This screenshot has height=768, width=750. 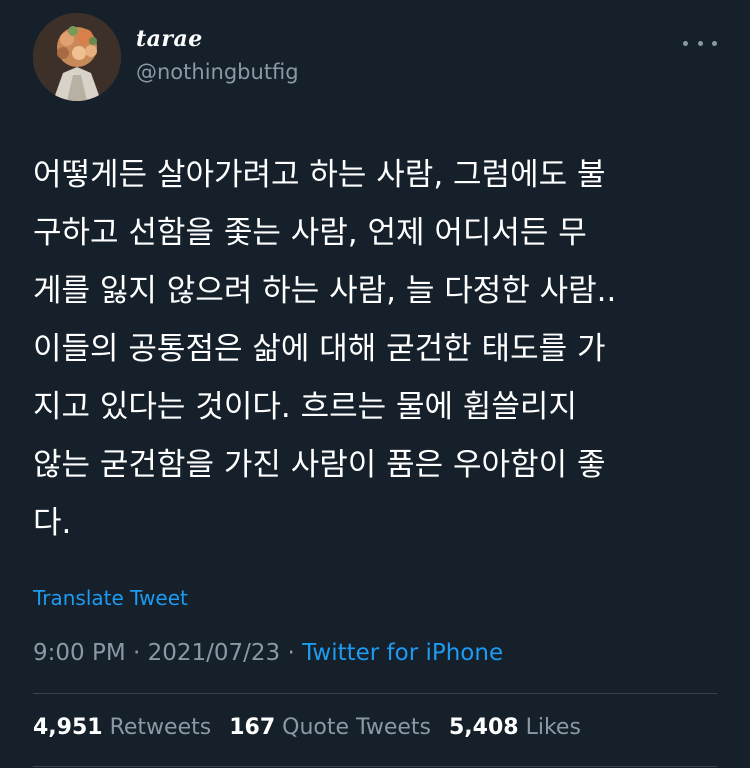 What do you see at coordinates (310, 233) in the screenshot?
I see `tweet-text-line: 구하고 선함을 좇는 사람, 언제 어디서든 무` at bounding box center [310, 233].